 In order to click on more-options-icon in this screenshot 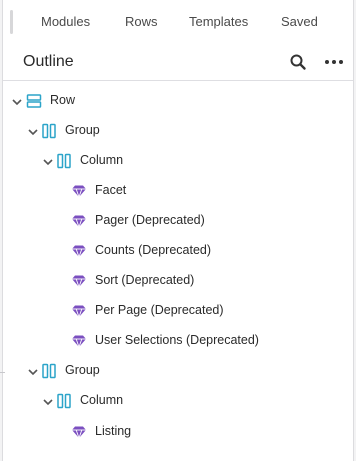, I will do `click(334, 62)`.